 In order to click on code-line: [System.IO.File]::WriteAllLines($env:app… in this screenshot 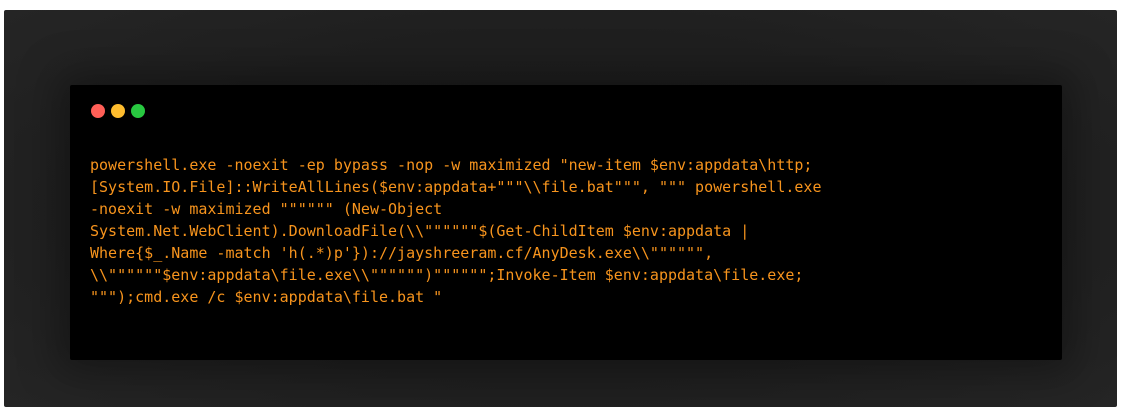, I will do `click(456, 187)`.